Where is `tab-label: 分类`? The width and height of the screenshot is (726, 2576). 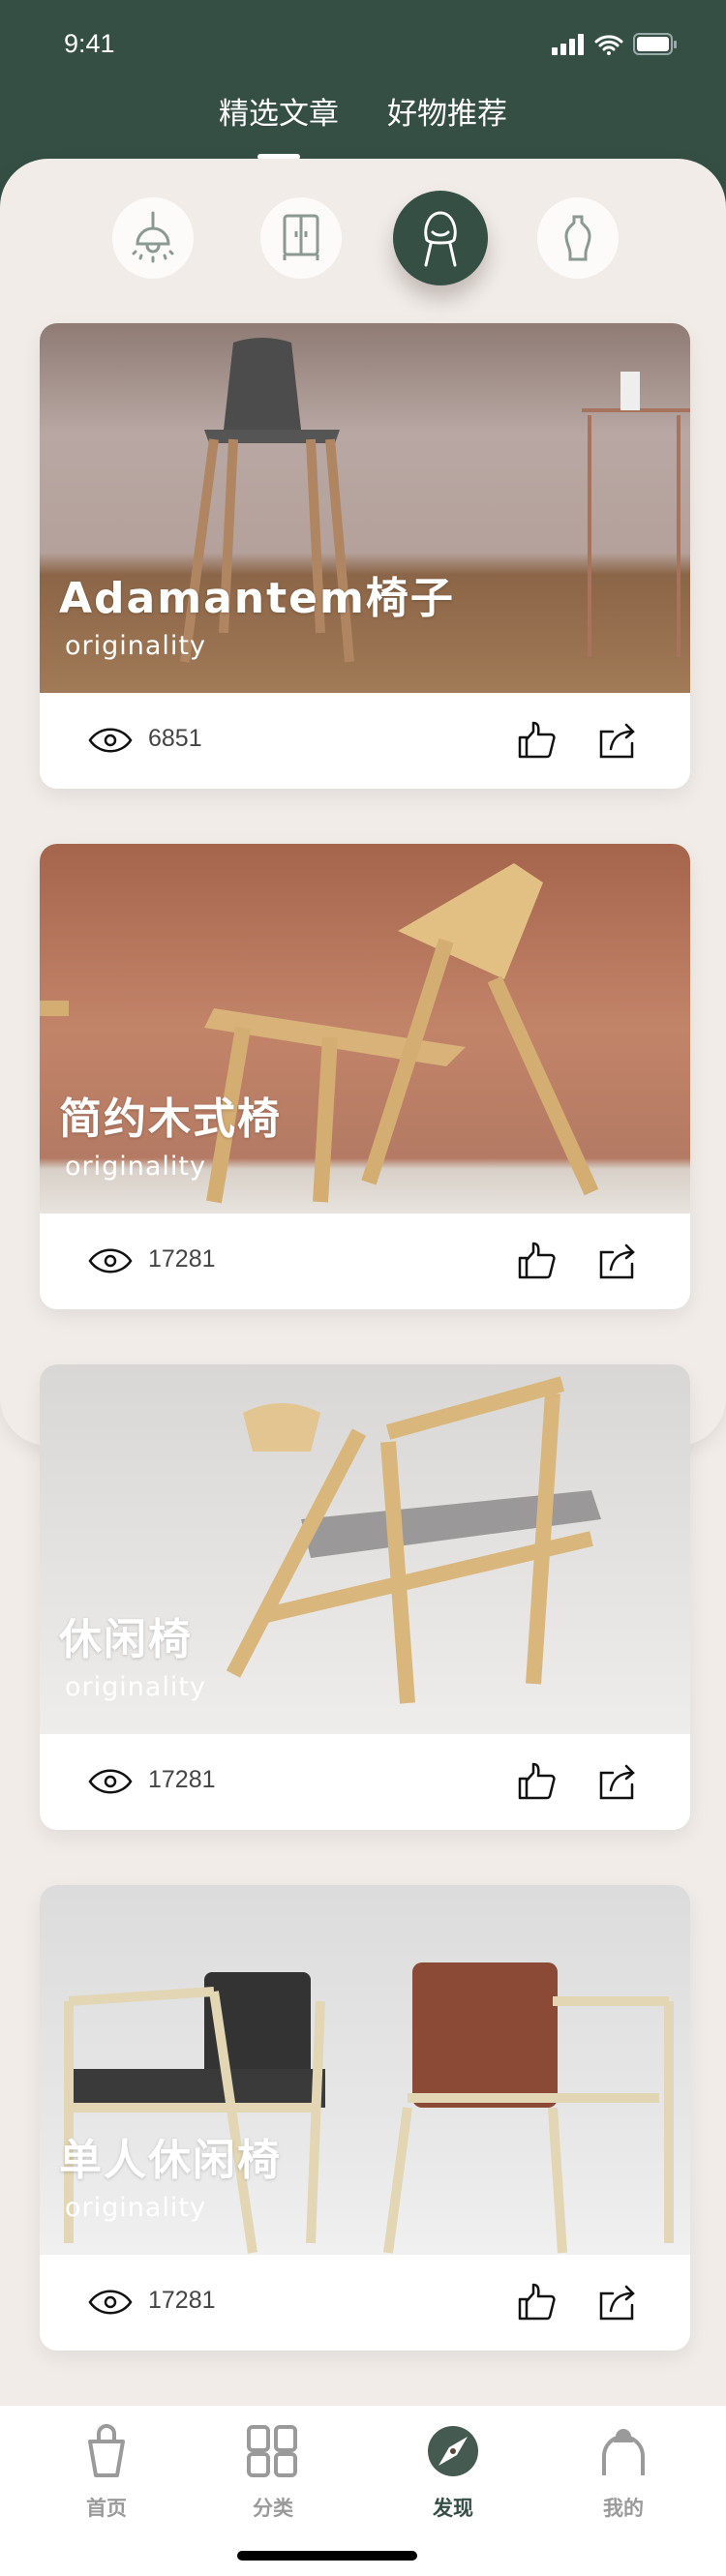
tab-label: 分类 is located at coordinates (273, 2508).